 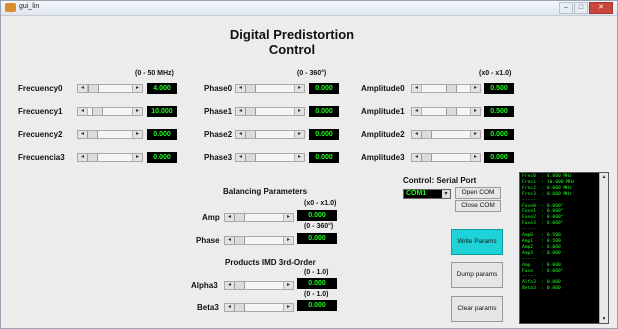 I want to click on close-com-button: Close COM, so click(x=478, y=206).